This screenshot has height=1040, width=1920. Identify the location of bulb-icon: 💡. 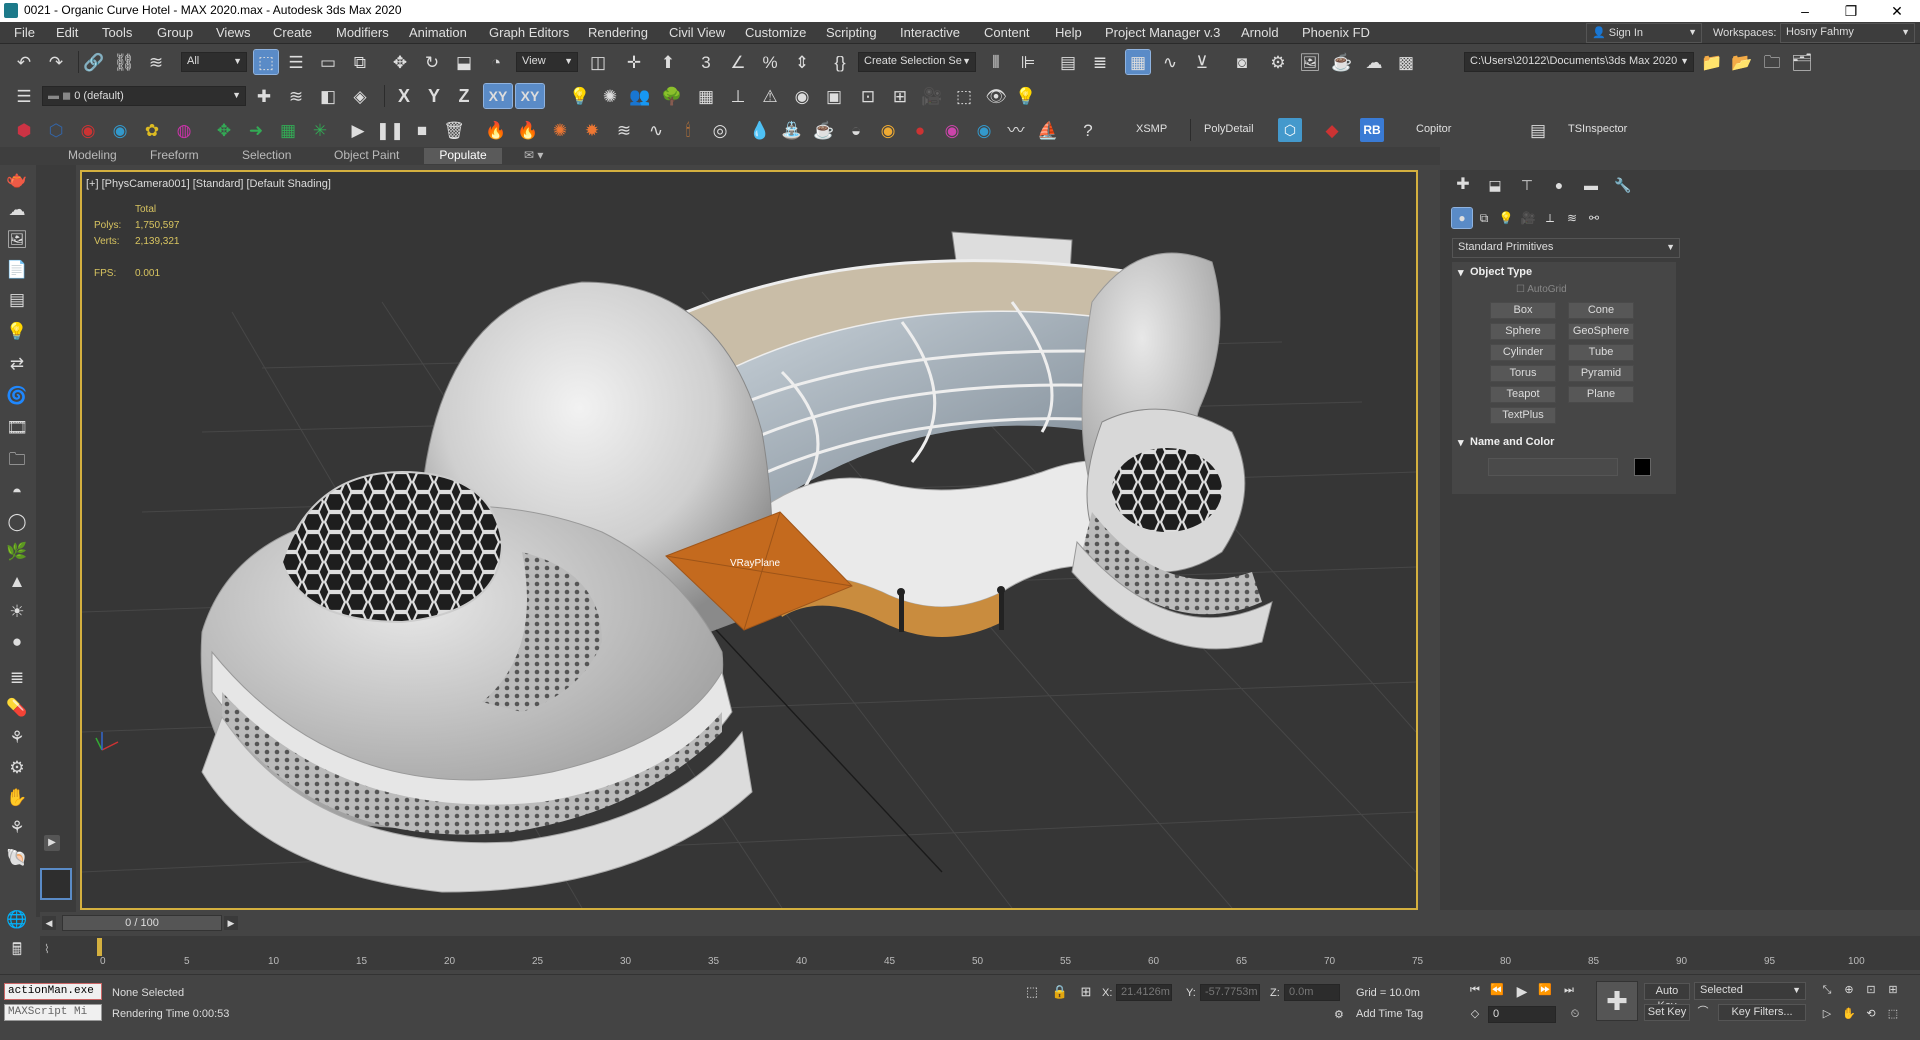
(1026, 96).